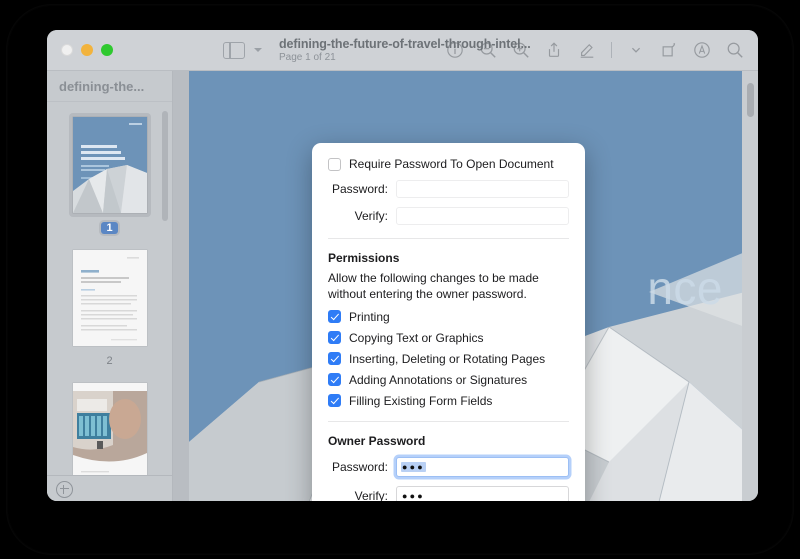  I want to click on page-number-label: 2, so click(109, 361).